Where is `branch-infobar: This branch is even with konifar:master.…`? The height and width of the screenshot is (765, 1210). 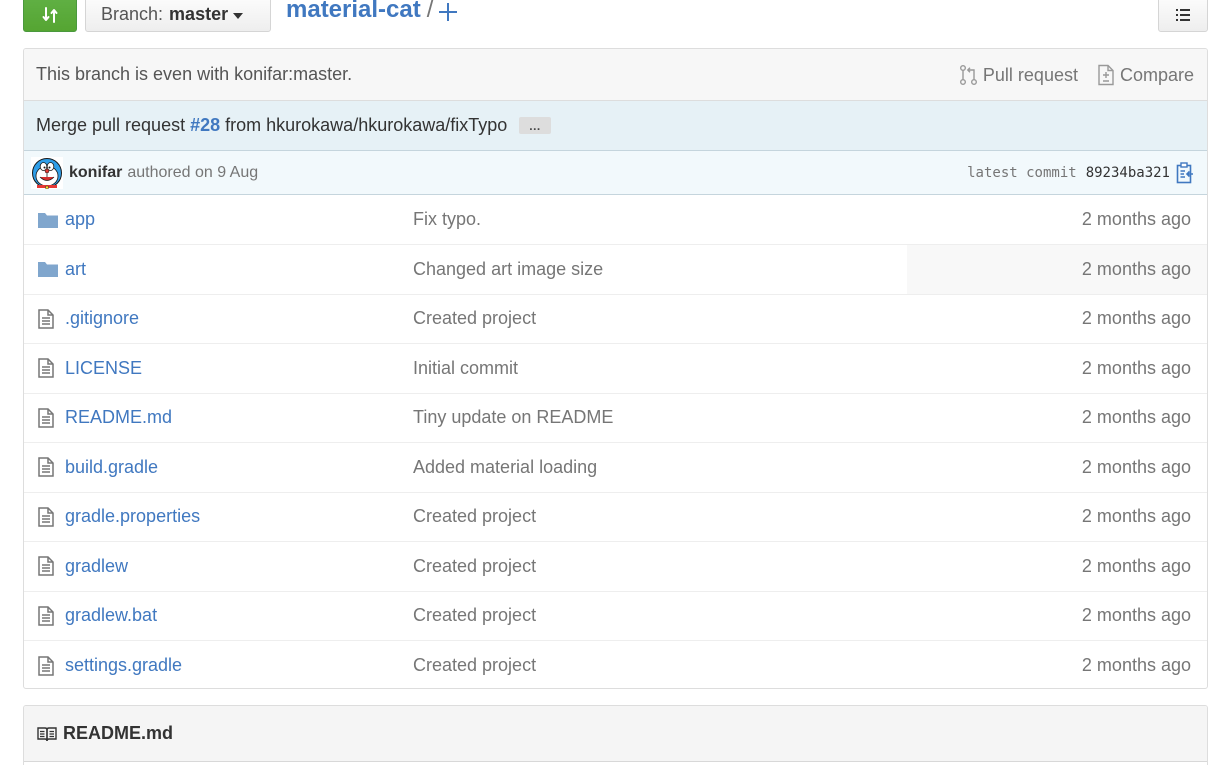 branch-infobar: This branch is even with konifar:master.… is located at coordinates (615, 75).